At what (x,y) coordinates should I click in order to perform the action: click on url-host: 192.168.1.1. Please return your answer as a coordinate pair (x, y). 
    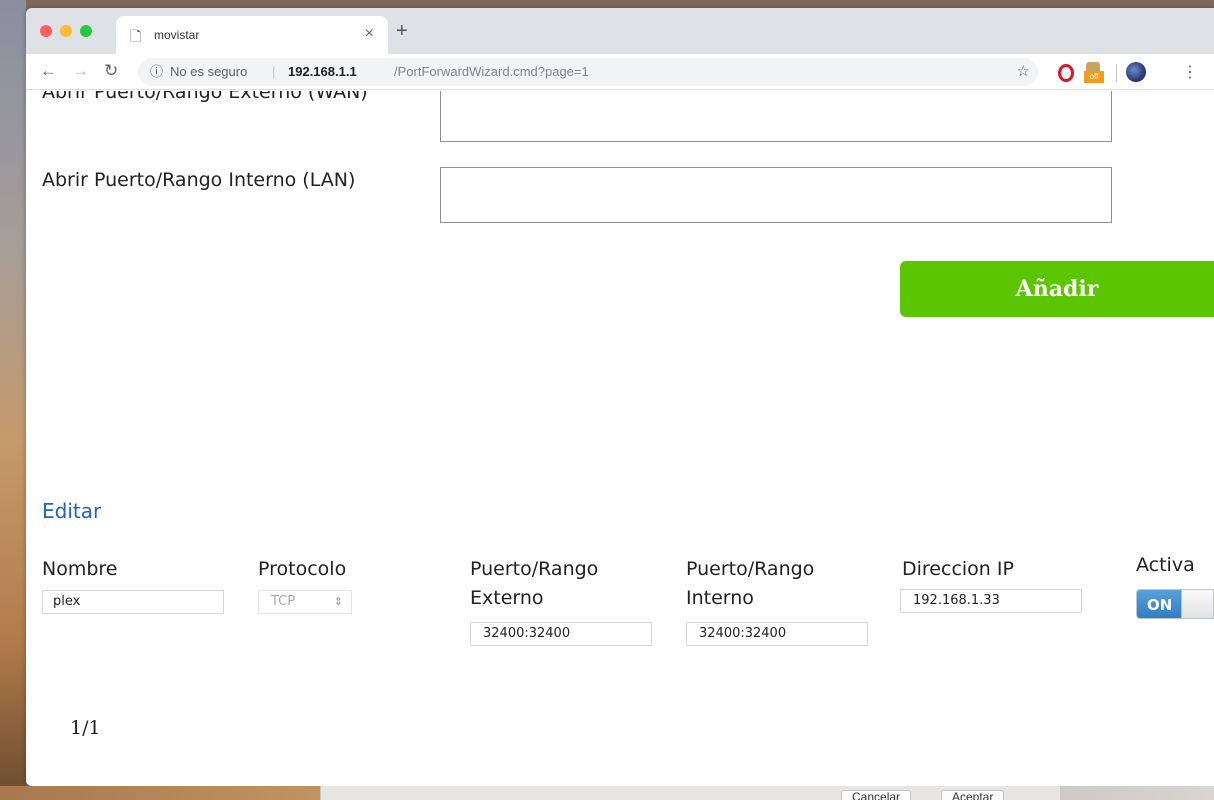
    Looking at the image, I should click on (322, 71).